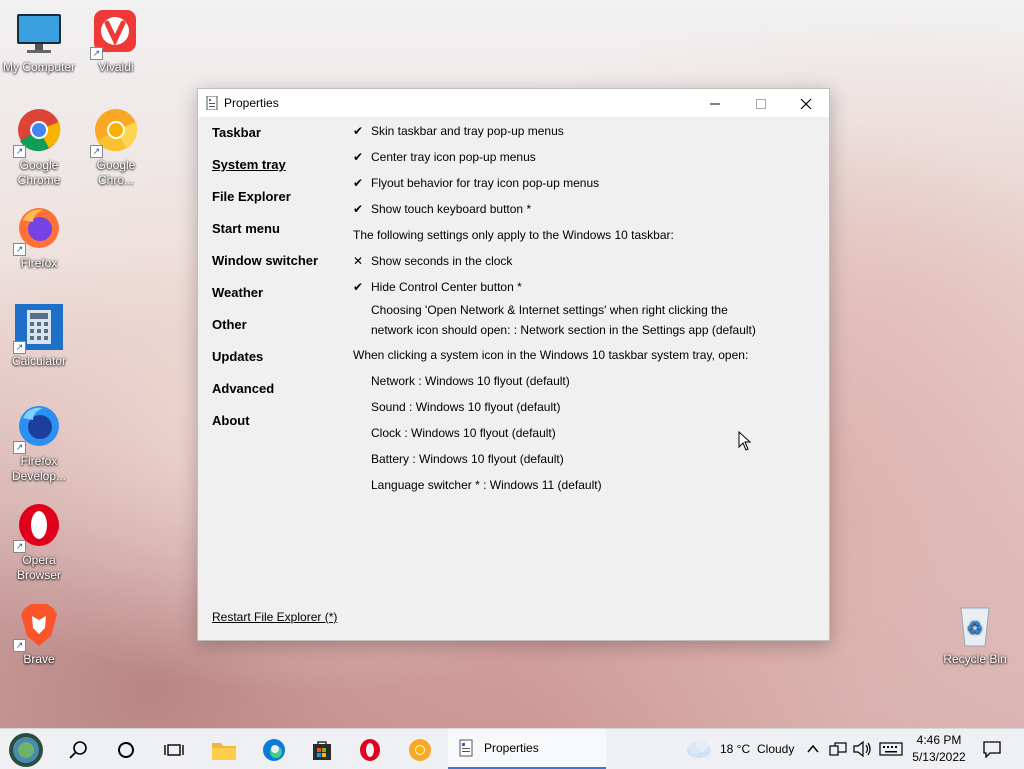 The height and width of the screenshot is (769, 1024). I want to click on window-titlebar: Properties, so click(513, 103).